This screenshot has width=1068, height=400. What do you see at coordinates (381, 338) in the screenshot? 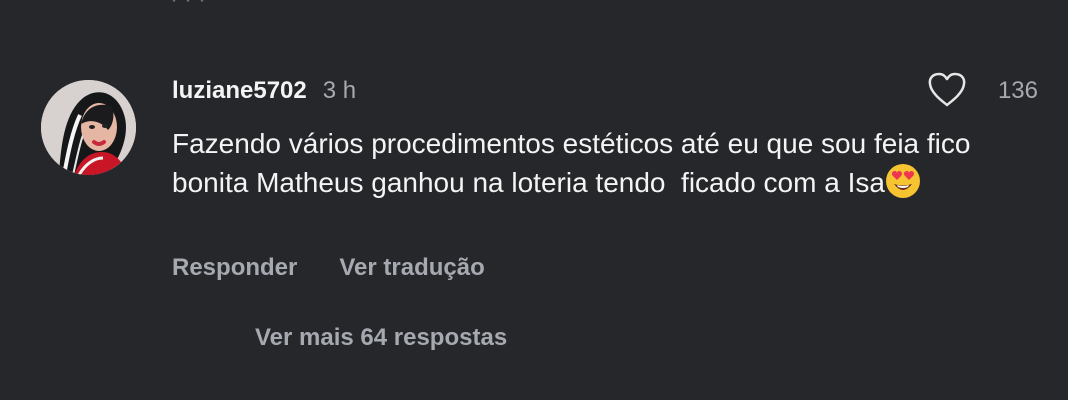
I see `view-more-replies-button: Ver mais 64 respostas` at bounding box center [381, 338].